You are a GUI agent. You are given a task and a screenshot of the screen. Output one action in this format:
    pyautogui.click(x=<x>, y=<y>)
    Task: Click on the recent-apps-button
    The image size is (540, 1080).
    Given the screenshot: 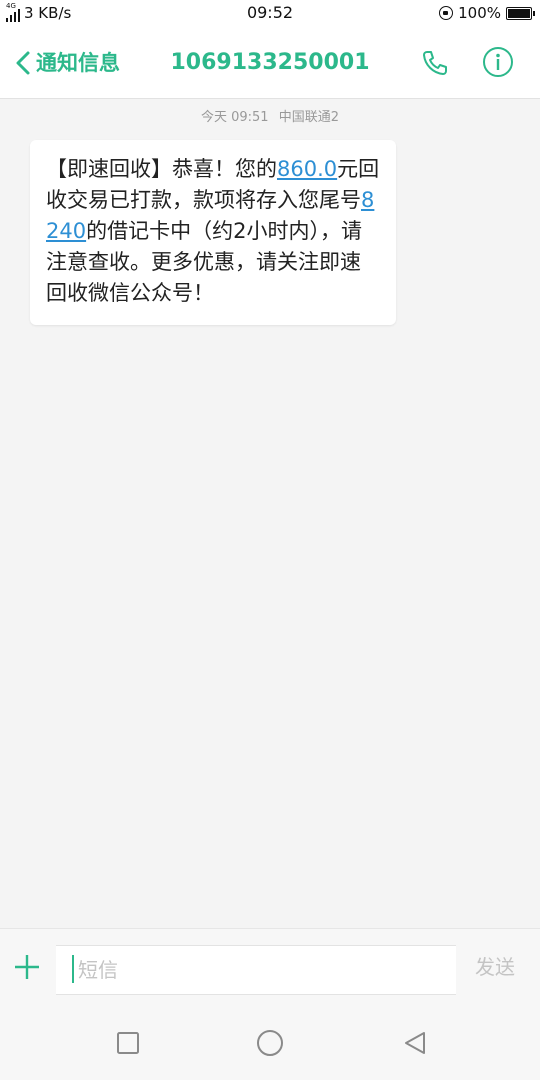 What is the action you would take?
    pyautogui.click(x=128, y=1043)
    